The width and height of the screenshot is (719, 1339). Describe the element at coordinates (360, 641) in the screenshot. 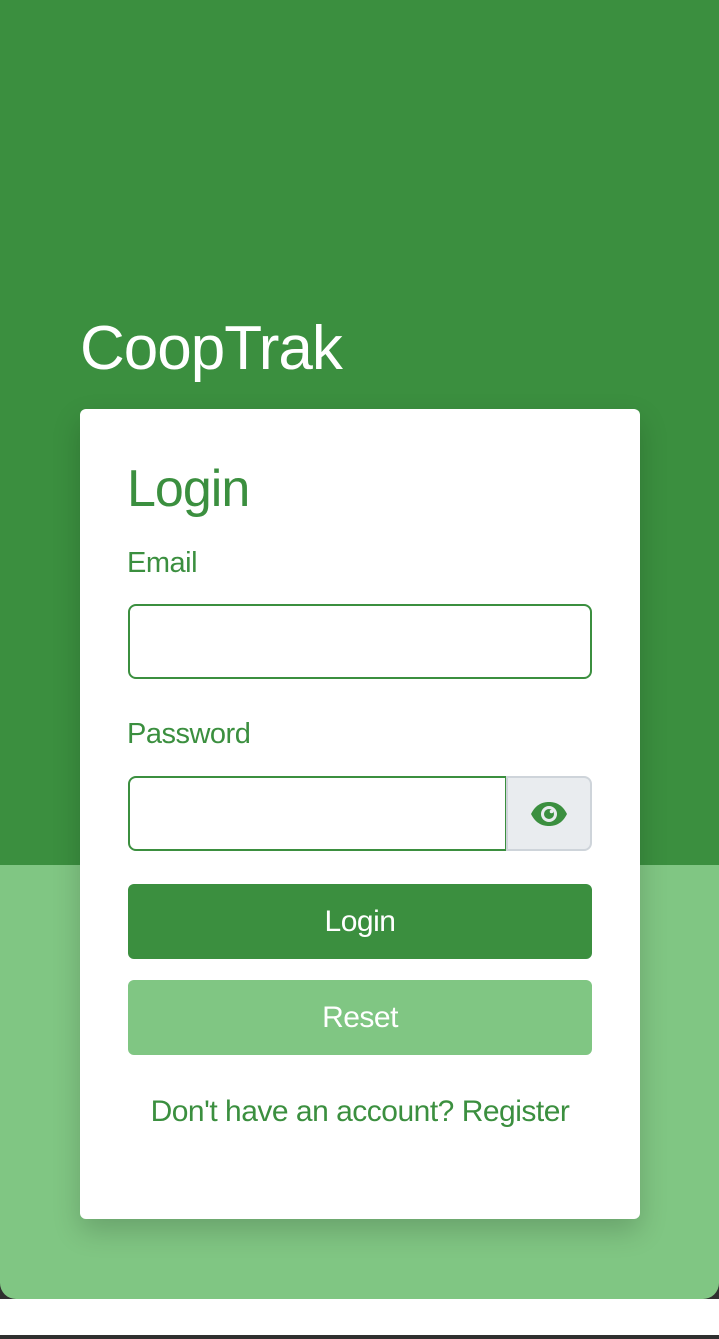

I see `email-input` at that location.